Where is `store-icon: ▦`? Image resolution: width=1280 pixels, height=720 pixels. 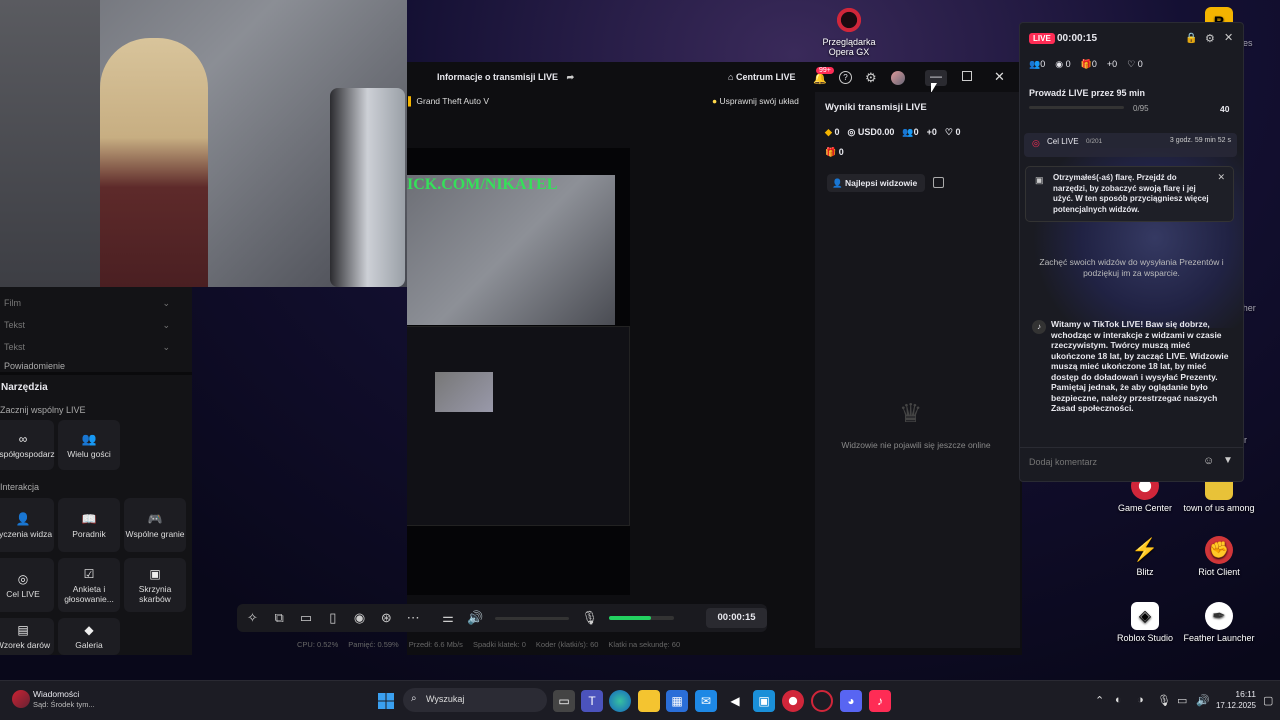
store-icon: ▦ is located at coordinates (677, 701).